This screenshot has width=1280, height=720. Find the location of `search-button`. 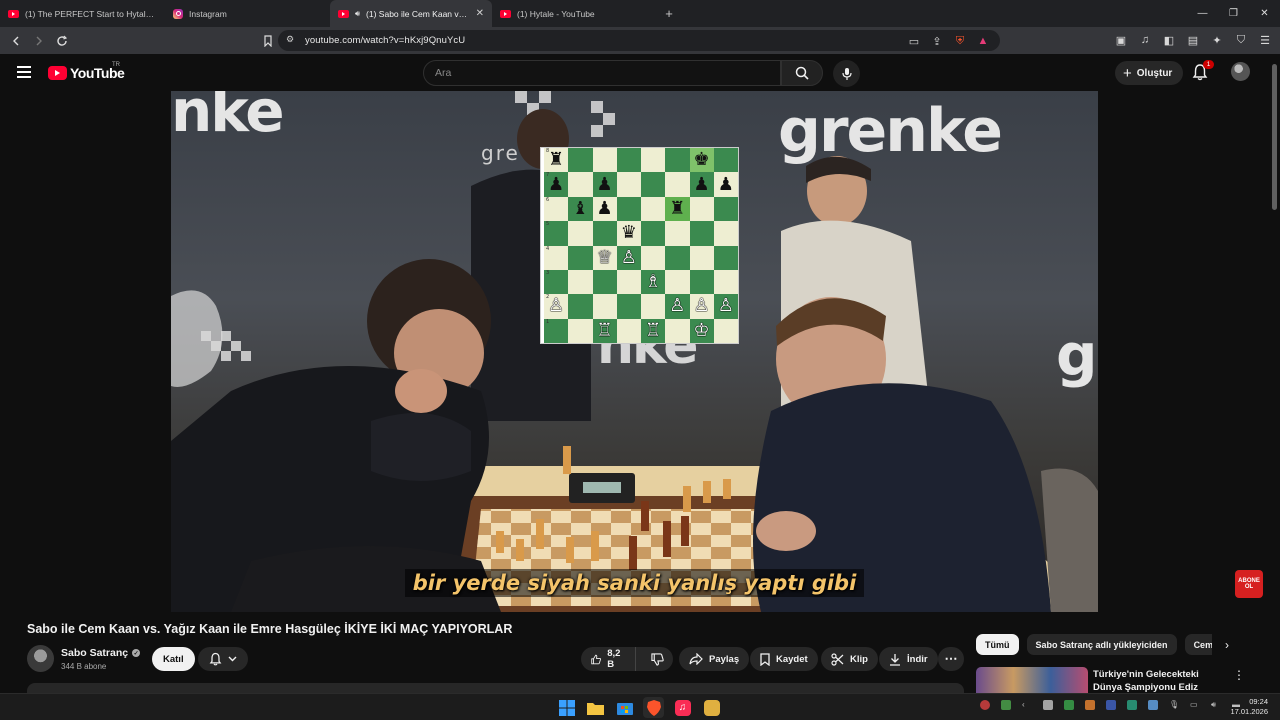

search-button is located at coordinates (802, 73).